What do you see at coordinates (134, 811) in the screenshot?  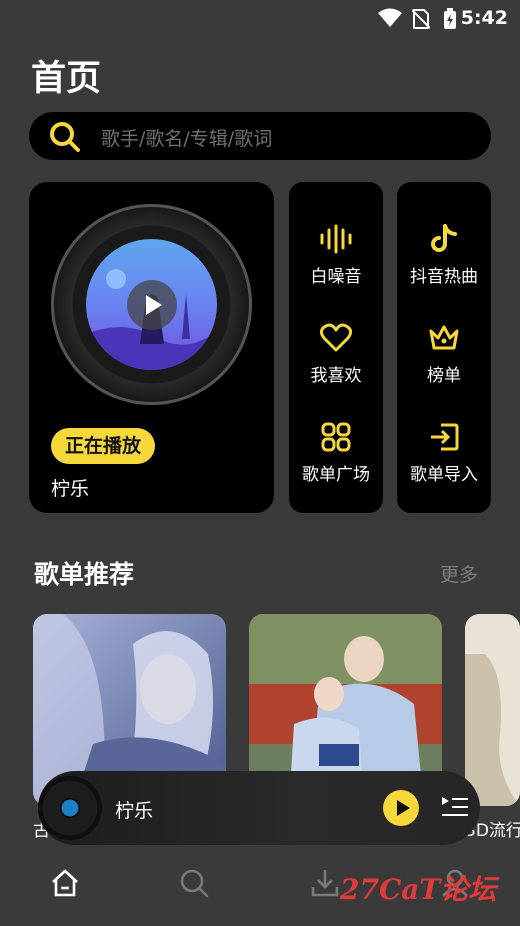 I see `mini-player-title: 柠乐` at bounding box center [134, 811].